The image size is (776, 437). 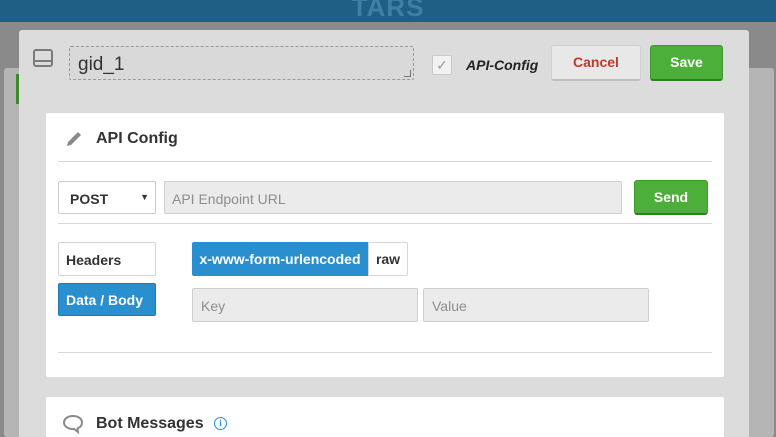 What do you see at coordinates (385, 417) in the screenshot?
I see `bot-messages-card: Bot Messages i` at bounding box center [385, 417].